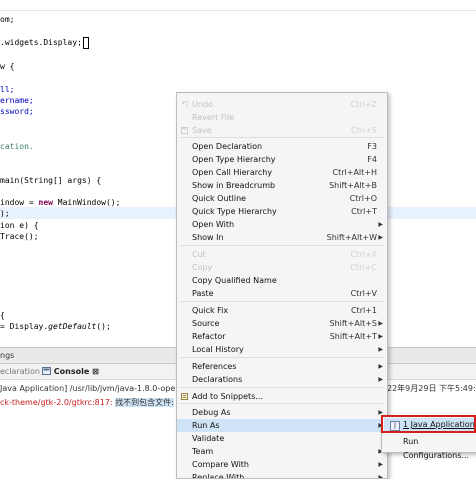  Describe the element at coordinates (206, 323) in the screenshot. I see `menu-item-label: Source` at that location.